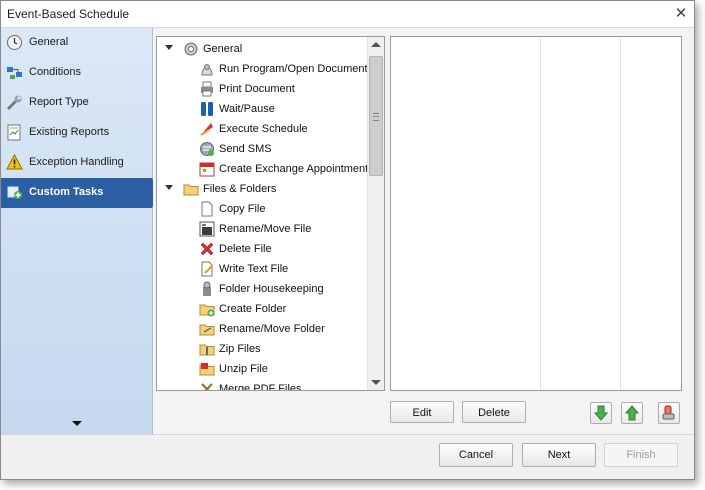  I want to click on window-title: Event-Based Schedule, so click(68, 14).